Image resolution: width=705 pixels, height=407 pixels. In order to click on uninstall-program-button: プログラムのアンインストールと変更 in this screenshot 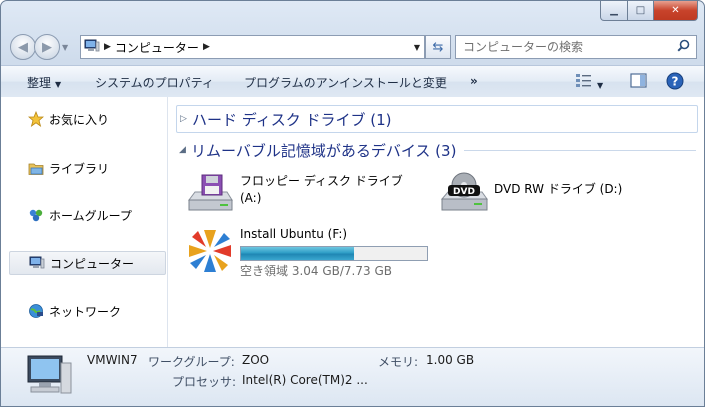, I will do `click(345, 82)`.